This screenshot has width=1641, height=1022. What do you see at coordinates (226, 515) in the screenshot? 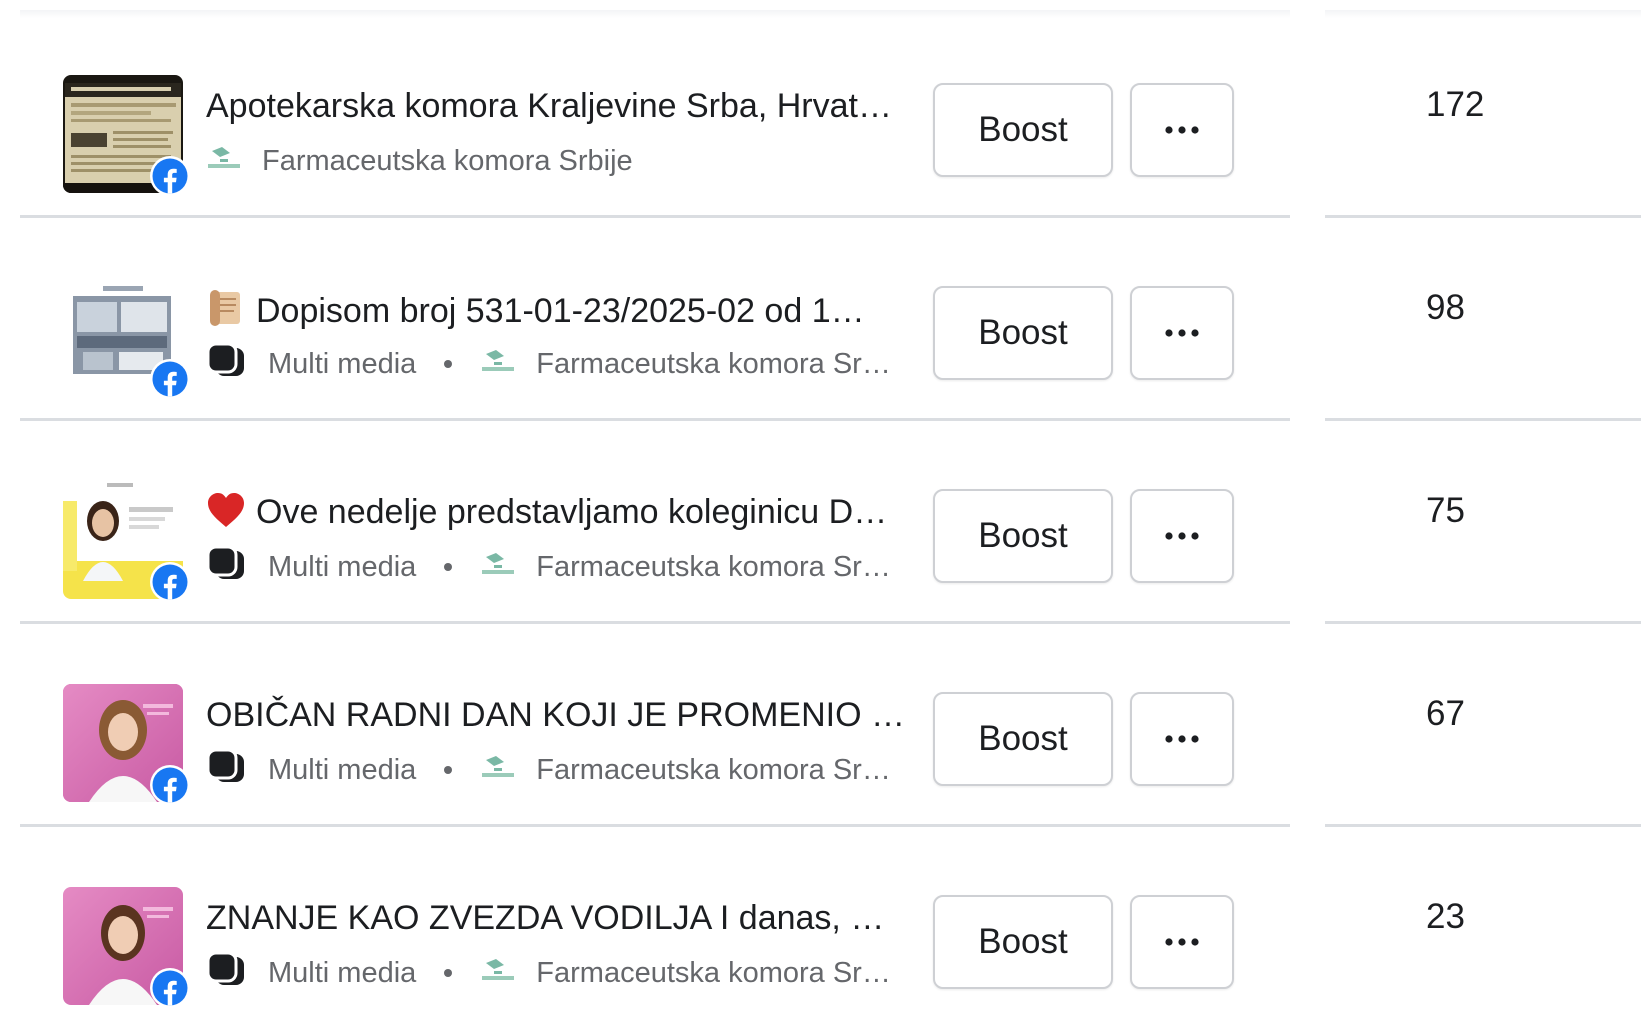
I see `red-heart-icon` at bounding box center [226, 515].